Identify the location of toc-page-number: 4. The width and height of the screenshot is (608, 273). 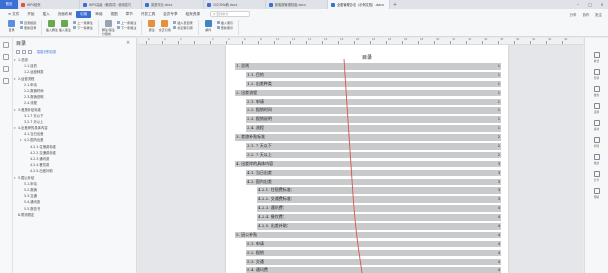
(498, 217).